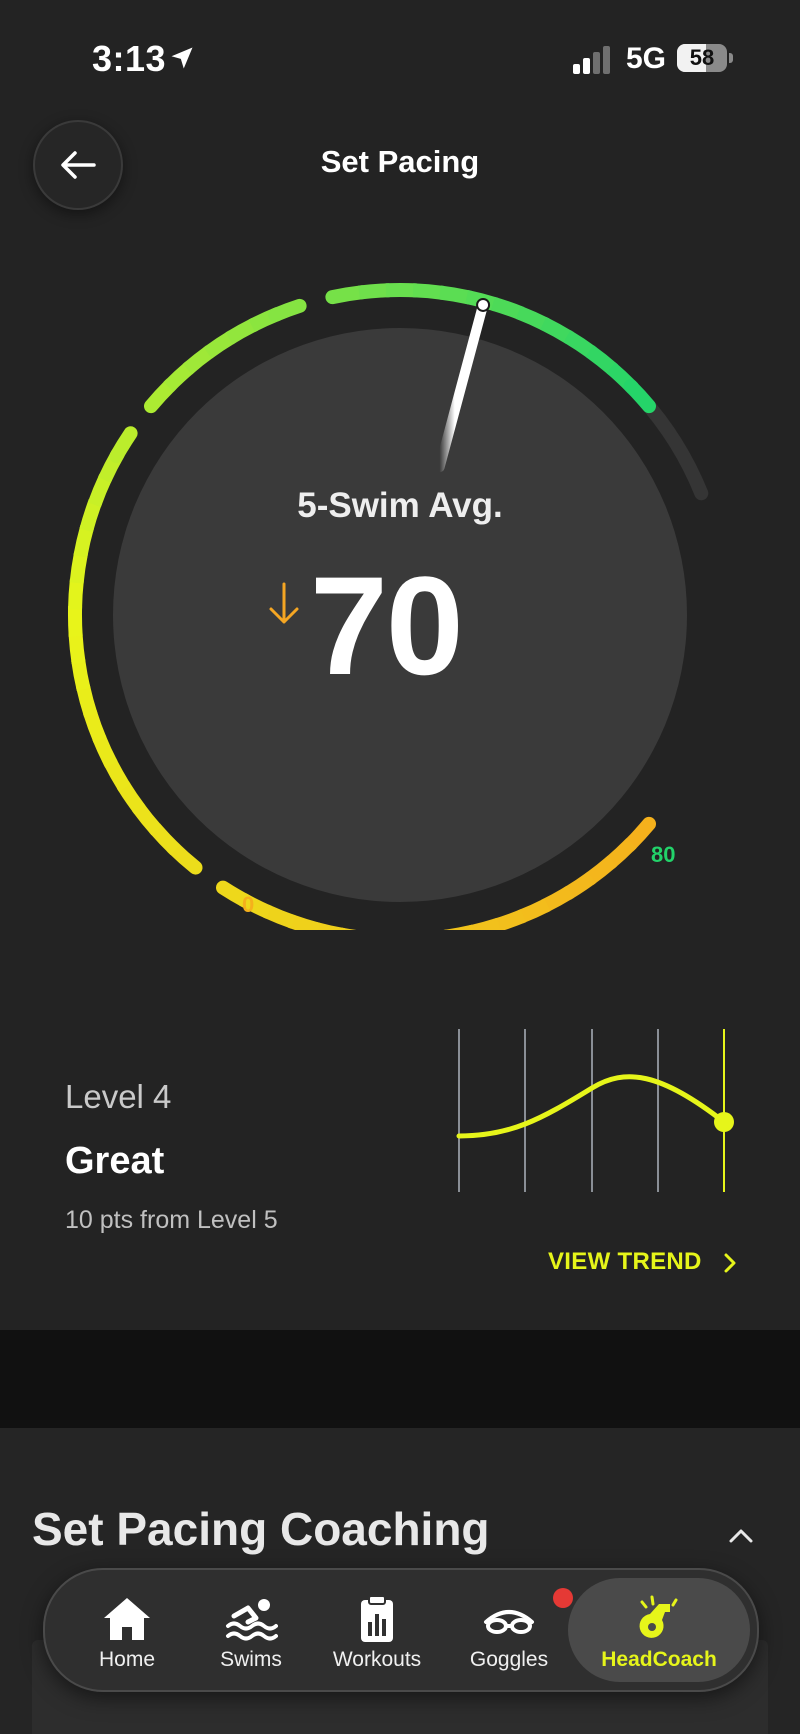 The height and width of the screenshot is (1734, 800). What do you see at coordinates (400, 1379) in the screenshot?
I see `section-divider` at bounding box center [400, 1379].